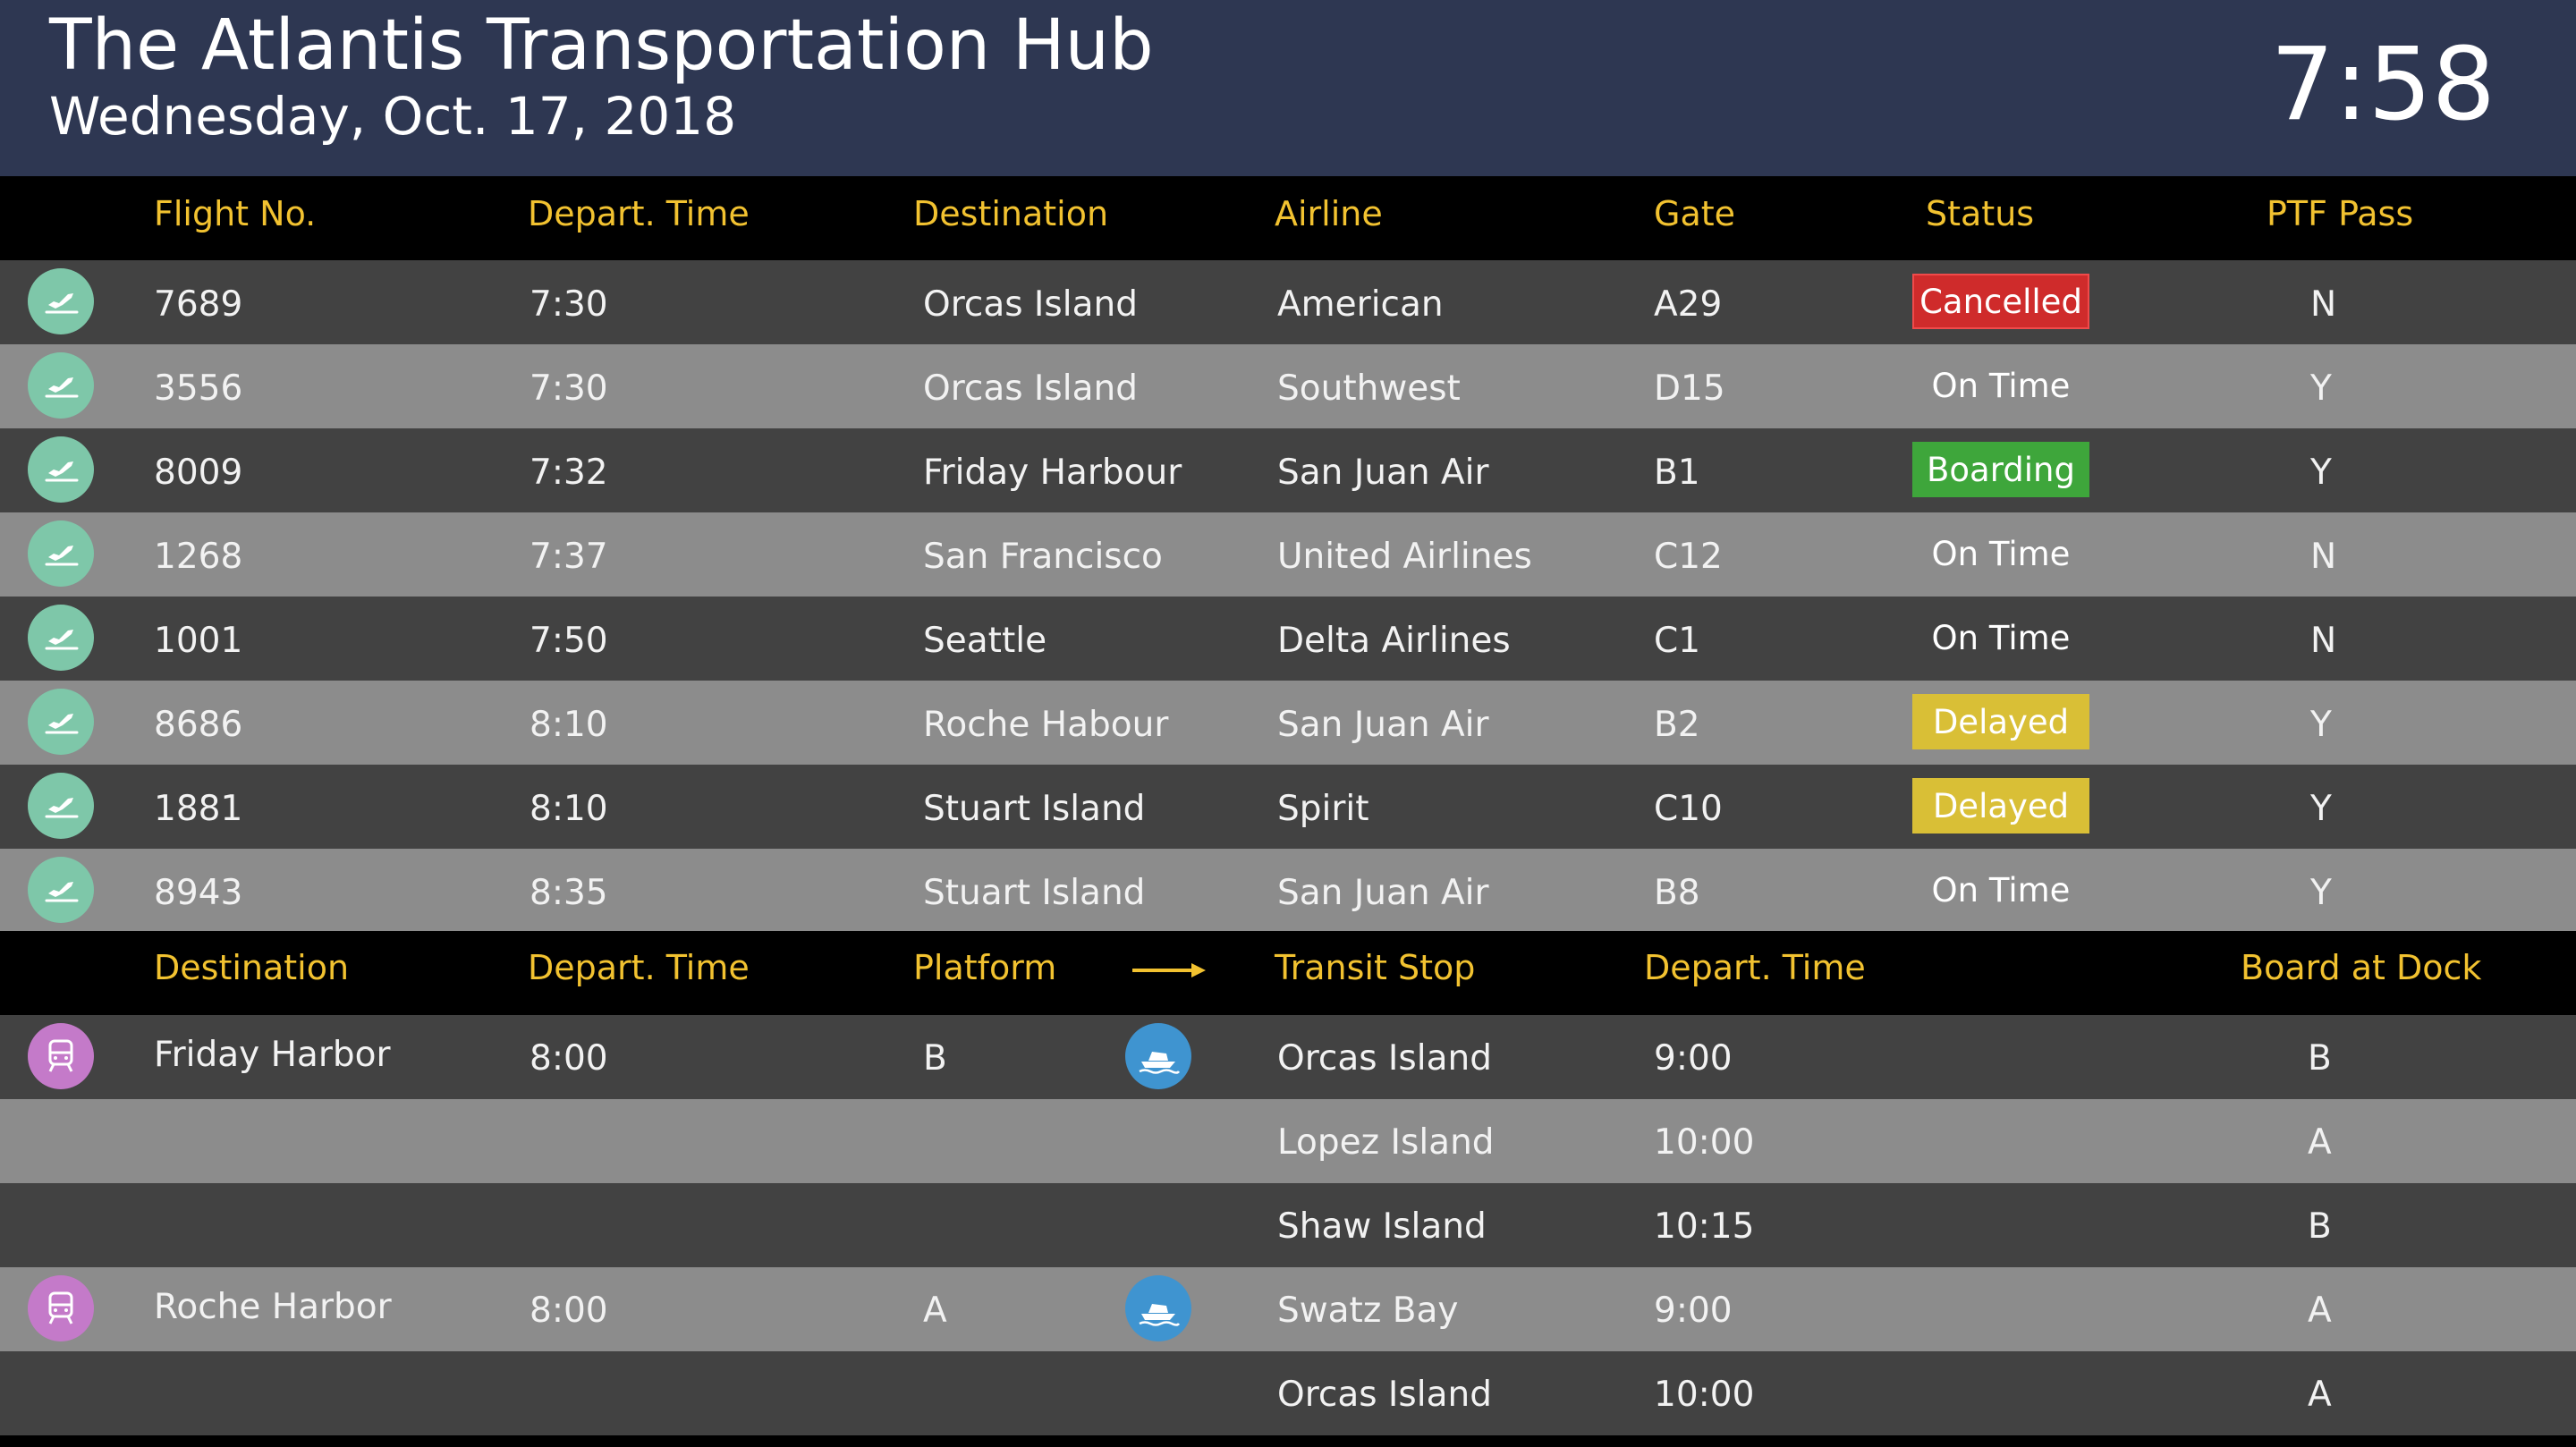 The width and height of the screenshot is (2576, 1447). I want to click on transit-row: Lopez Island 10:00 A, so click(1288, 1141).